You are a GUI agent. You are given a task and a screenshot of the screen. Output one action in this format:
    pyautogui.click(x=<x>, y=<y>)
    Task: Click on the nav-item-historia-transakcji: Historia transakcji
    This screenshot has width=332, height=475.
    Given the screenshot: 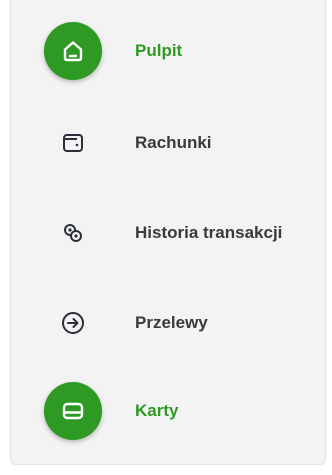 What is the action you would take?
    pyautogui.click(x=168, y=233)
    